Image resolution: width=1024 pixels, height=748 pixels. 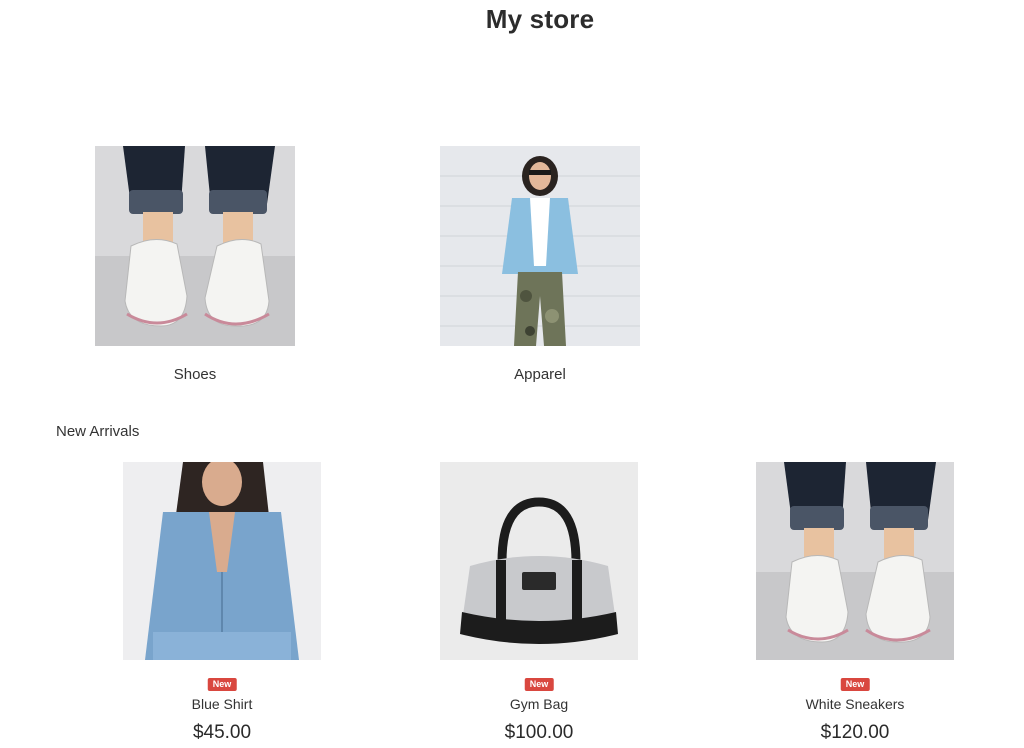 I want to click on category-label-apparel: Apparel, so click(x=540, y=374).